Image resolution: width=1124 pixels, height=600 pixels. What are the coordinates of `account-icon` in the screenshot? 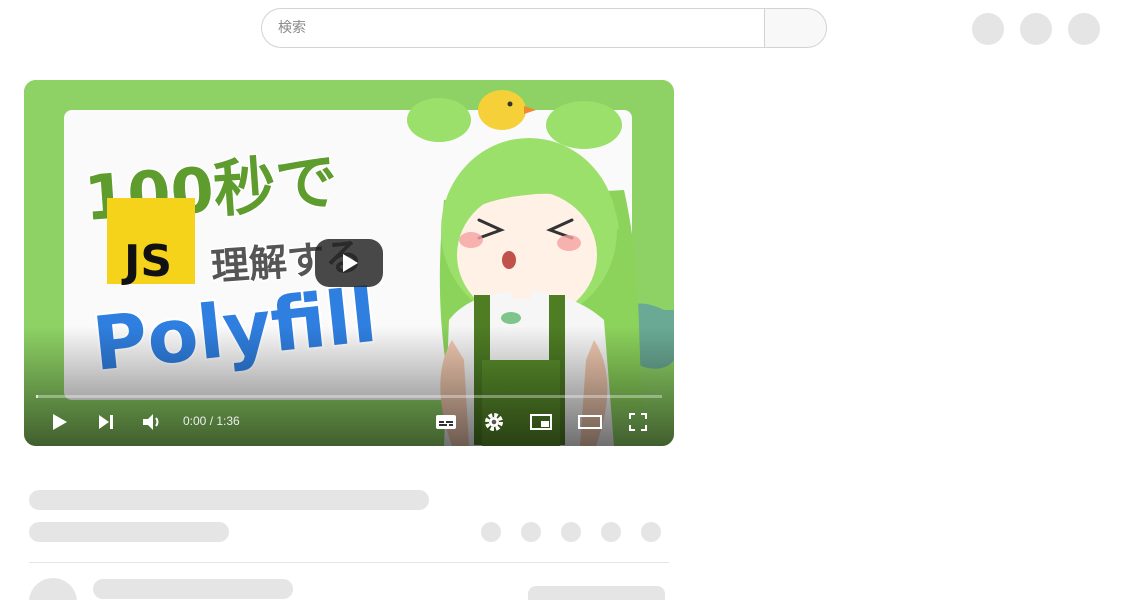 It's located at (1084, 29).